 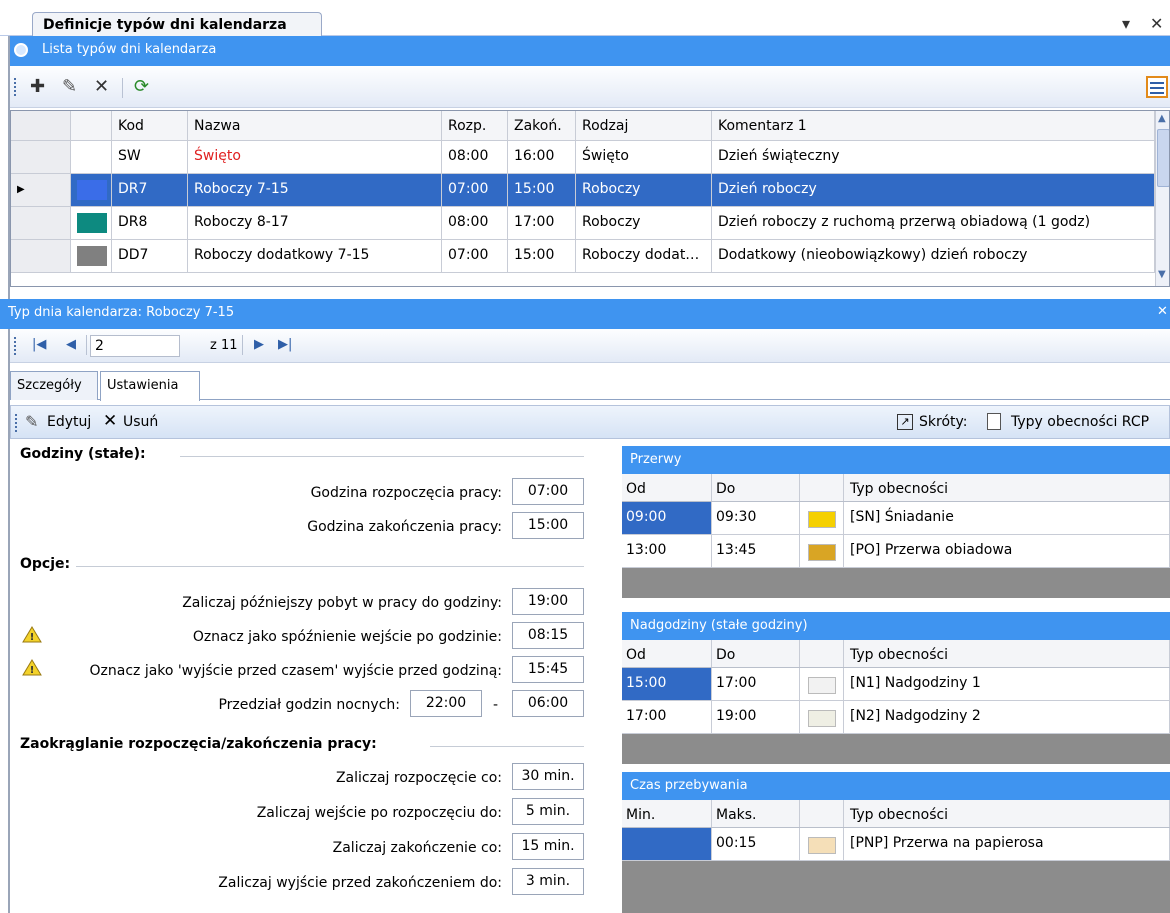 What do you see at coordinates (315, 125) in the screenshot?
I see `col-nazwa: Nazwa` at bounding box center [315, 125].